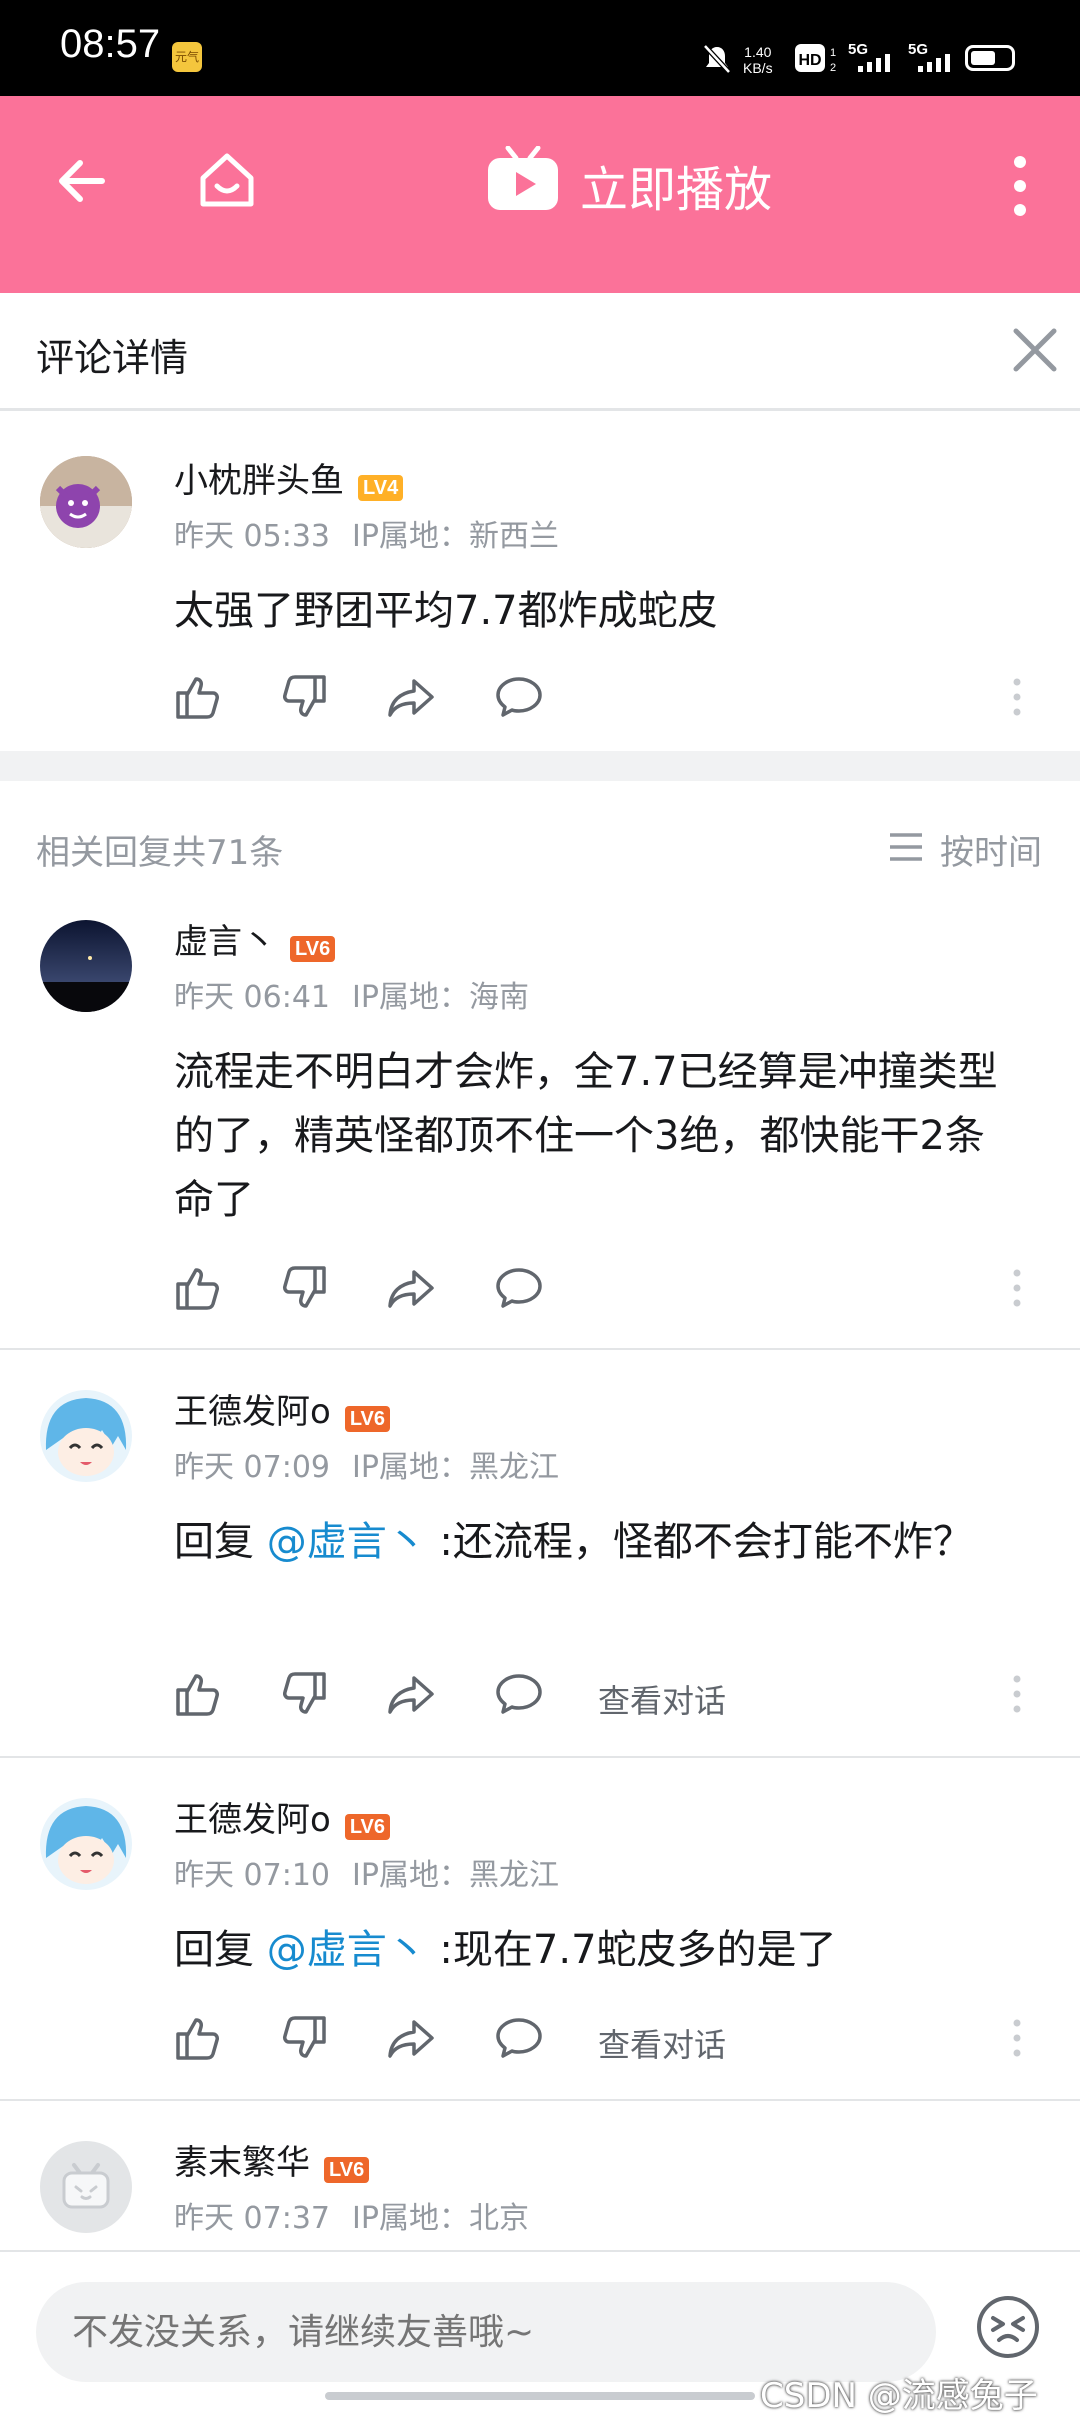 Image resolution: width=1080 pixels, height=2417 pixels. I want to click on anime-avatar-icon, so click(86, 1436).